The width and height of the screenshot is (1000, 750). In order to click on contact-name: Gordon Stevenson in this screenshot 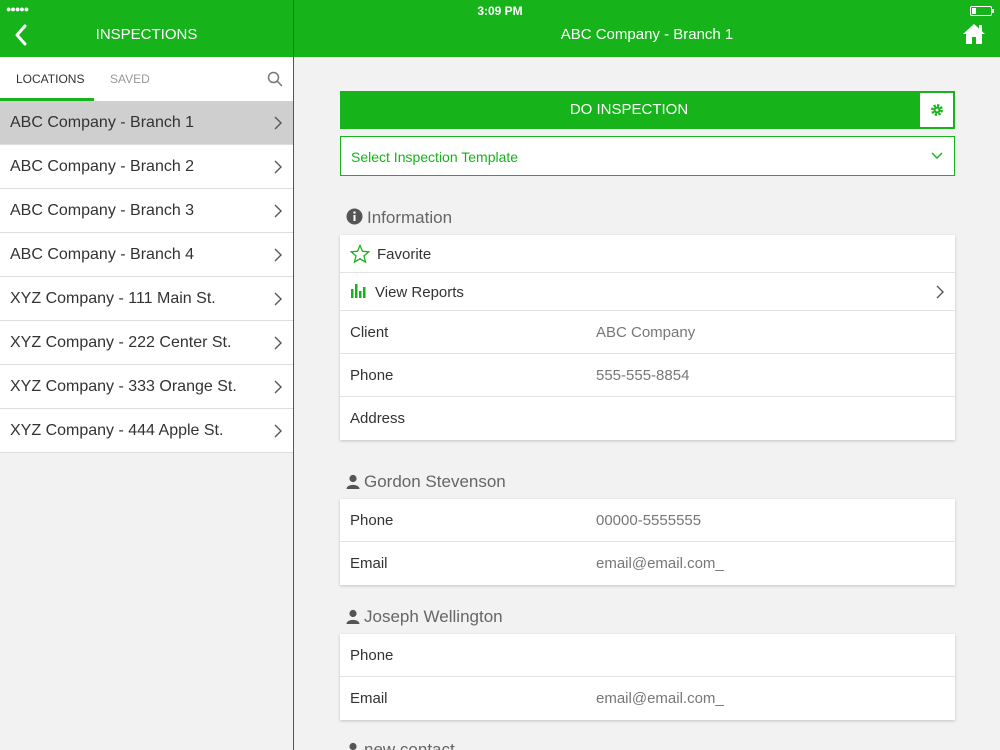, I will do `click(435, 481)`.